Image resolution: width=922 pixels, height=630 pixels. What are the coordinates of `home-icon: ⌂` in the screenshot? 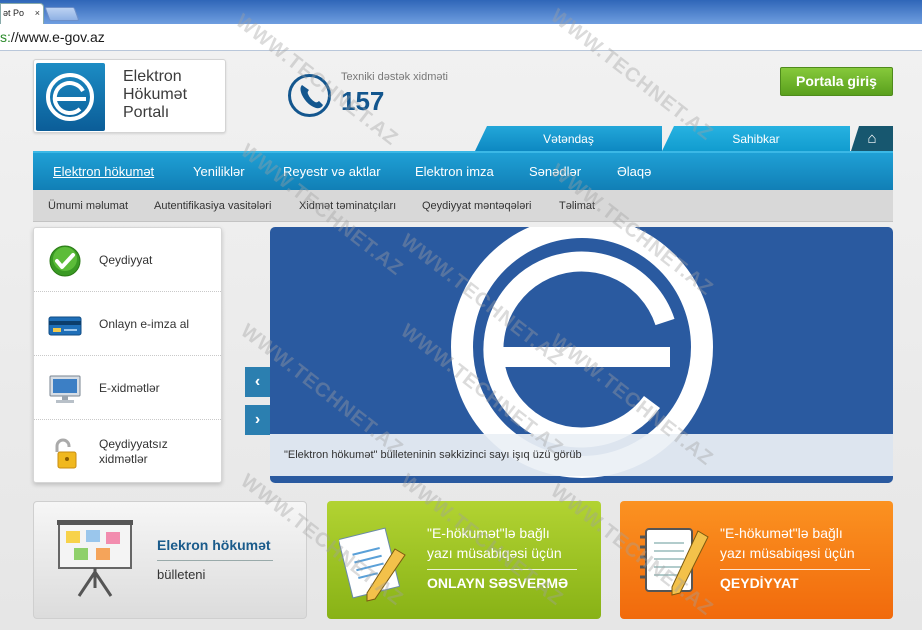 It's located at (872, 138).